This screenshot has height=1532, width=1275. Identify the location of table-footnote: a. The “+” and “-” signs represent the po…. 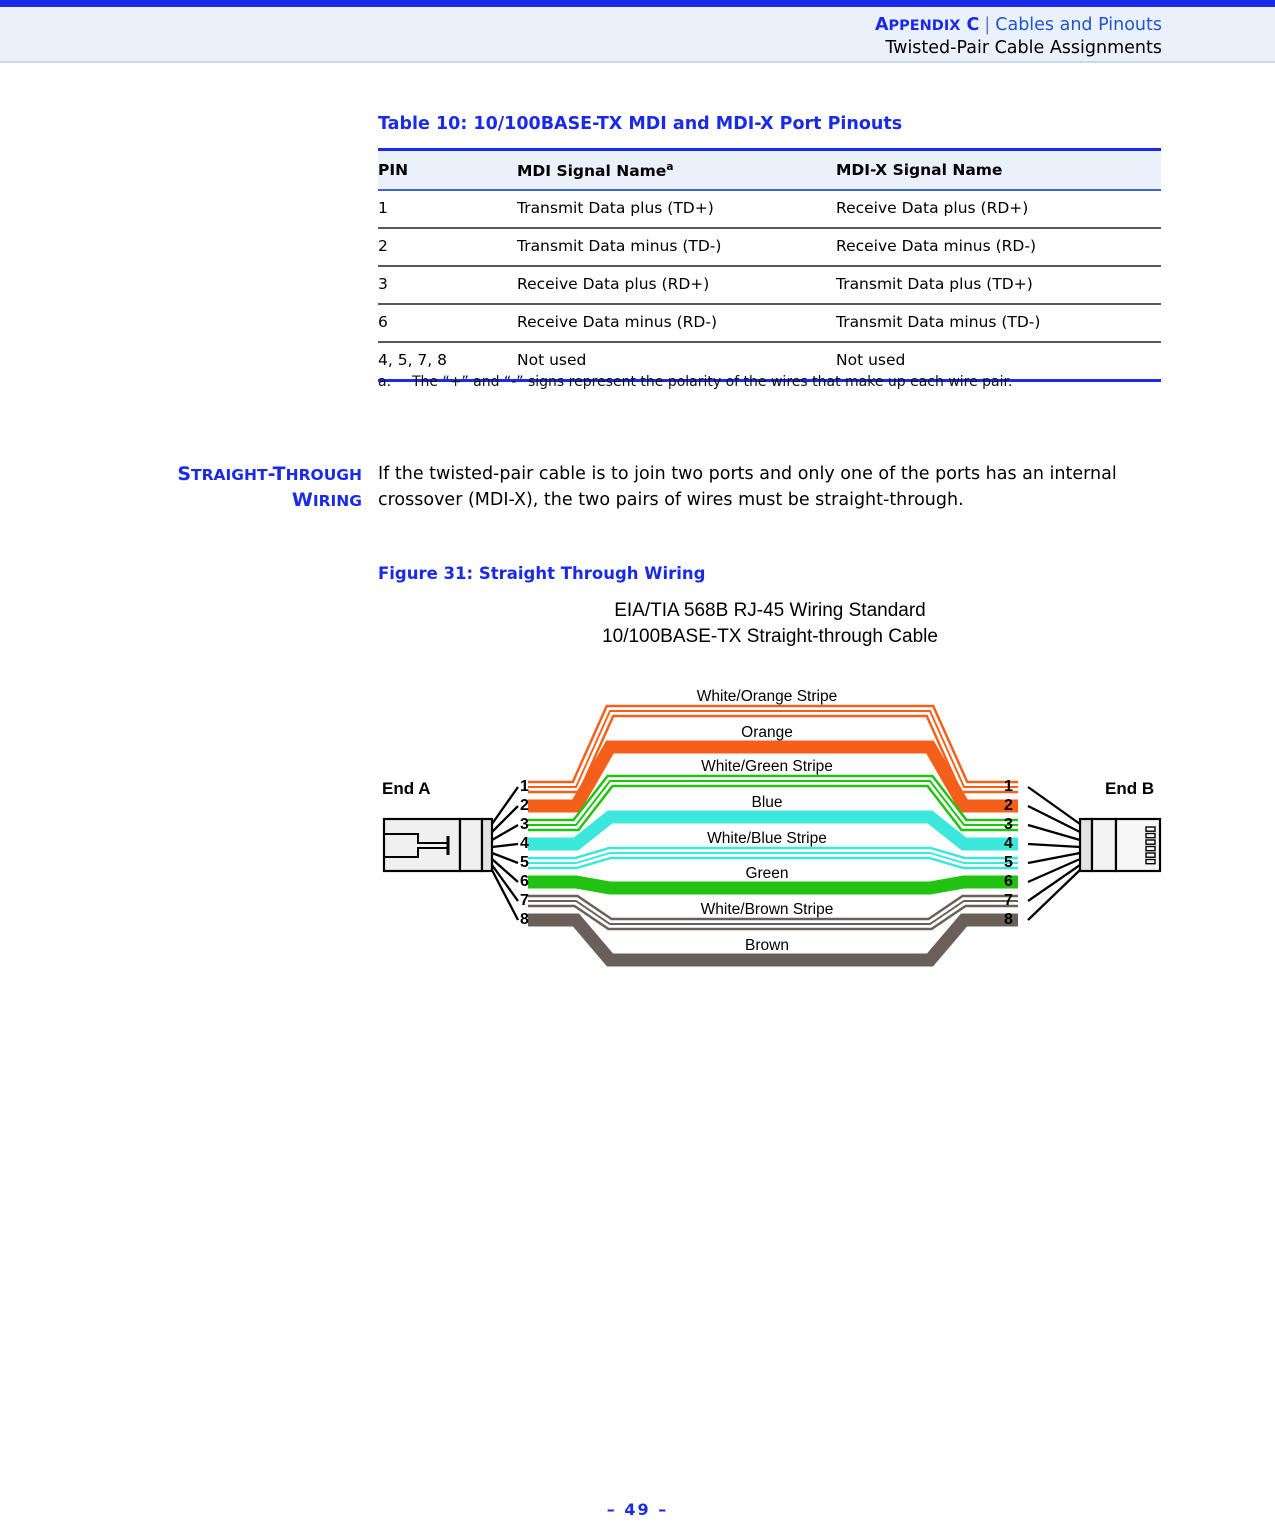
(695, 382).